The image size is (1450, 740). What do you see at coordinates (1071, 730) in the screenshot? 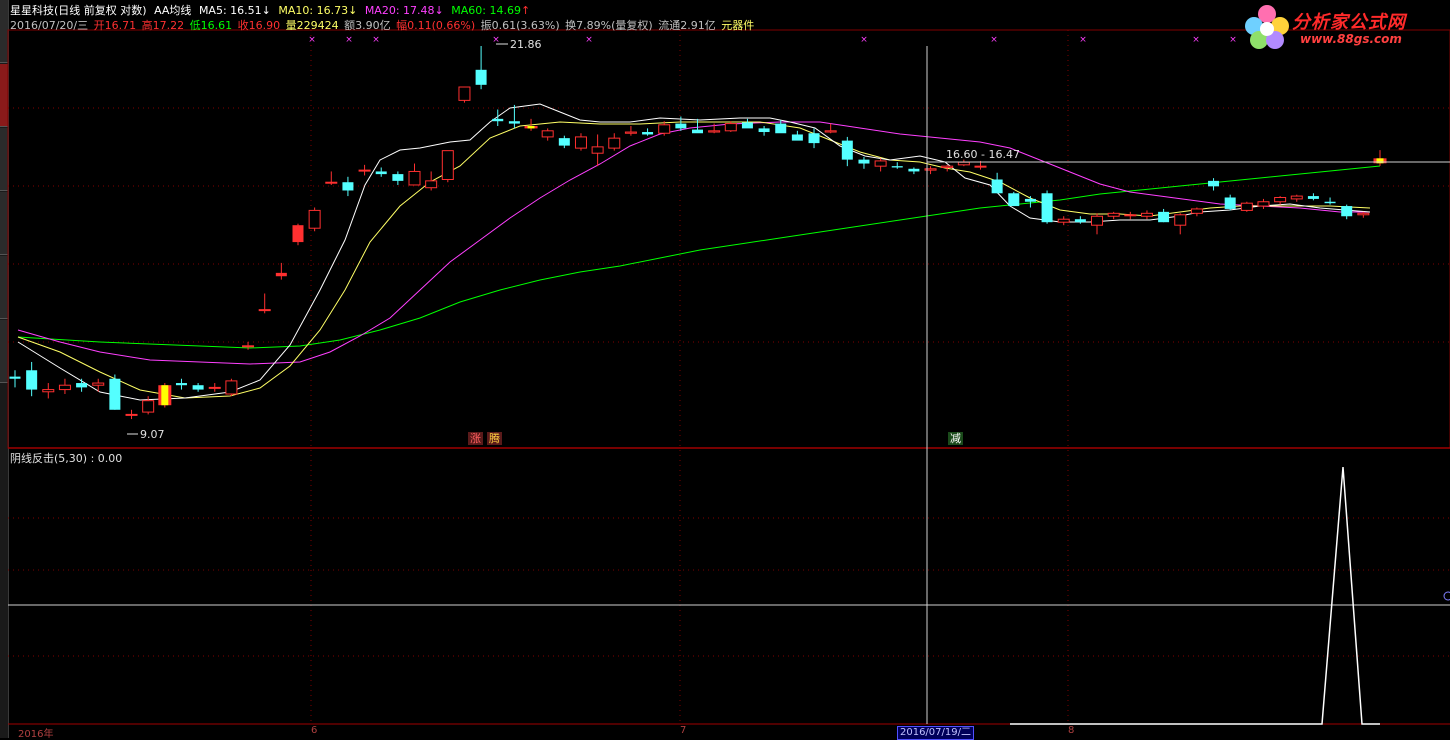
I see `time-axis-label-3: 8` at bounding box center [1071, 730].